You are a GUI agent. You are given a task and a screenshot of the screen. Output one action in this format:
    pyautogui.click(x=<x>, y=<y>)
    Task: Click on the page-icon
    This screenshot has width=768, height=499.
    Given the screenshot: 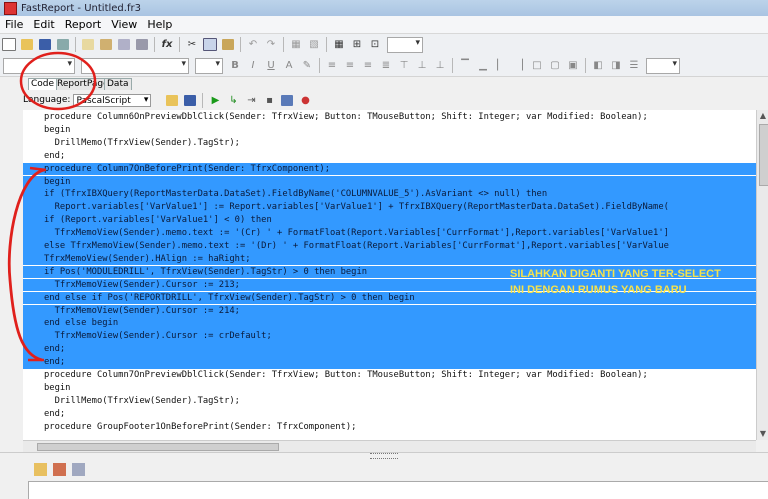 What is the action you would take?
    pyautogui.click(x=88, y=45)
    